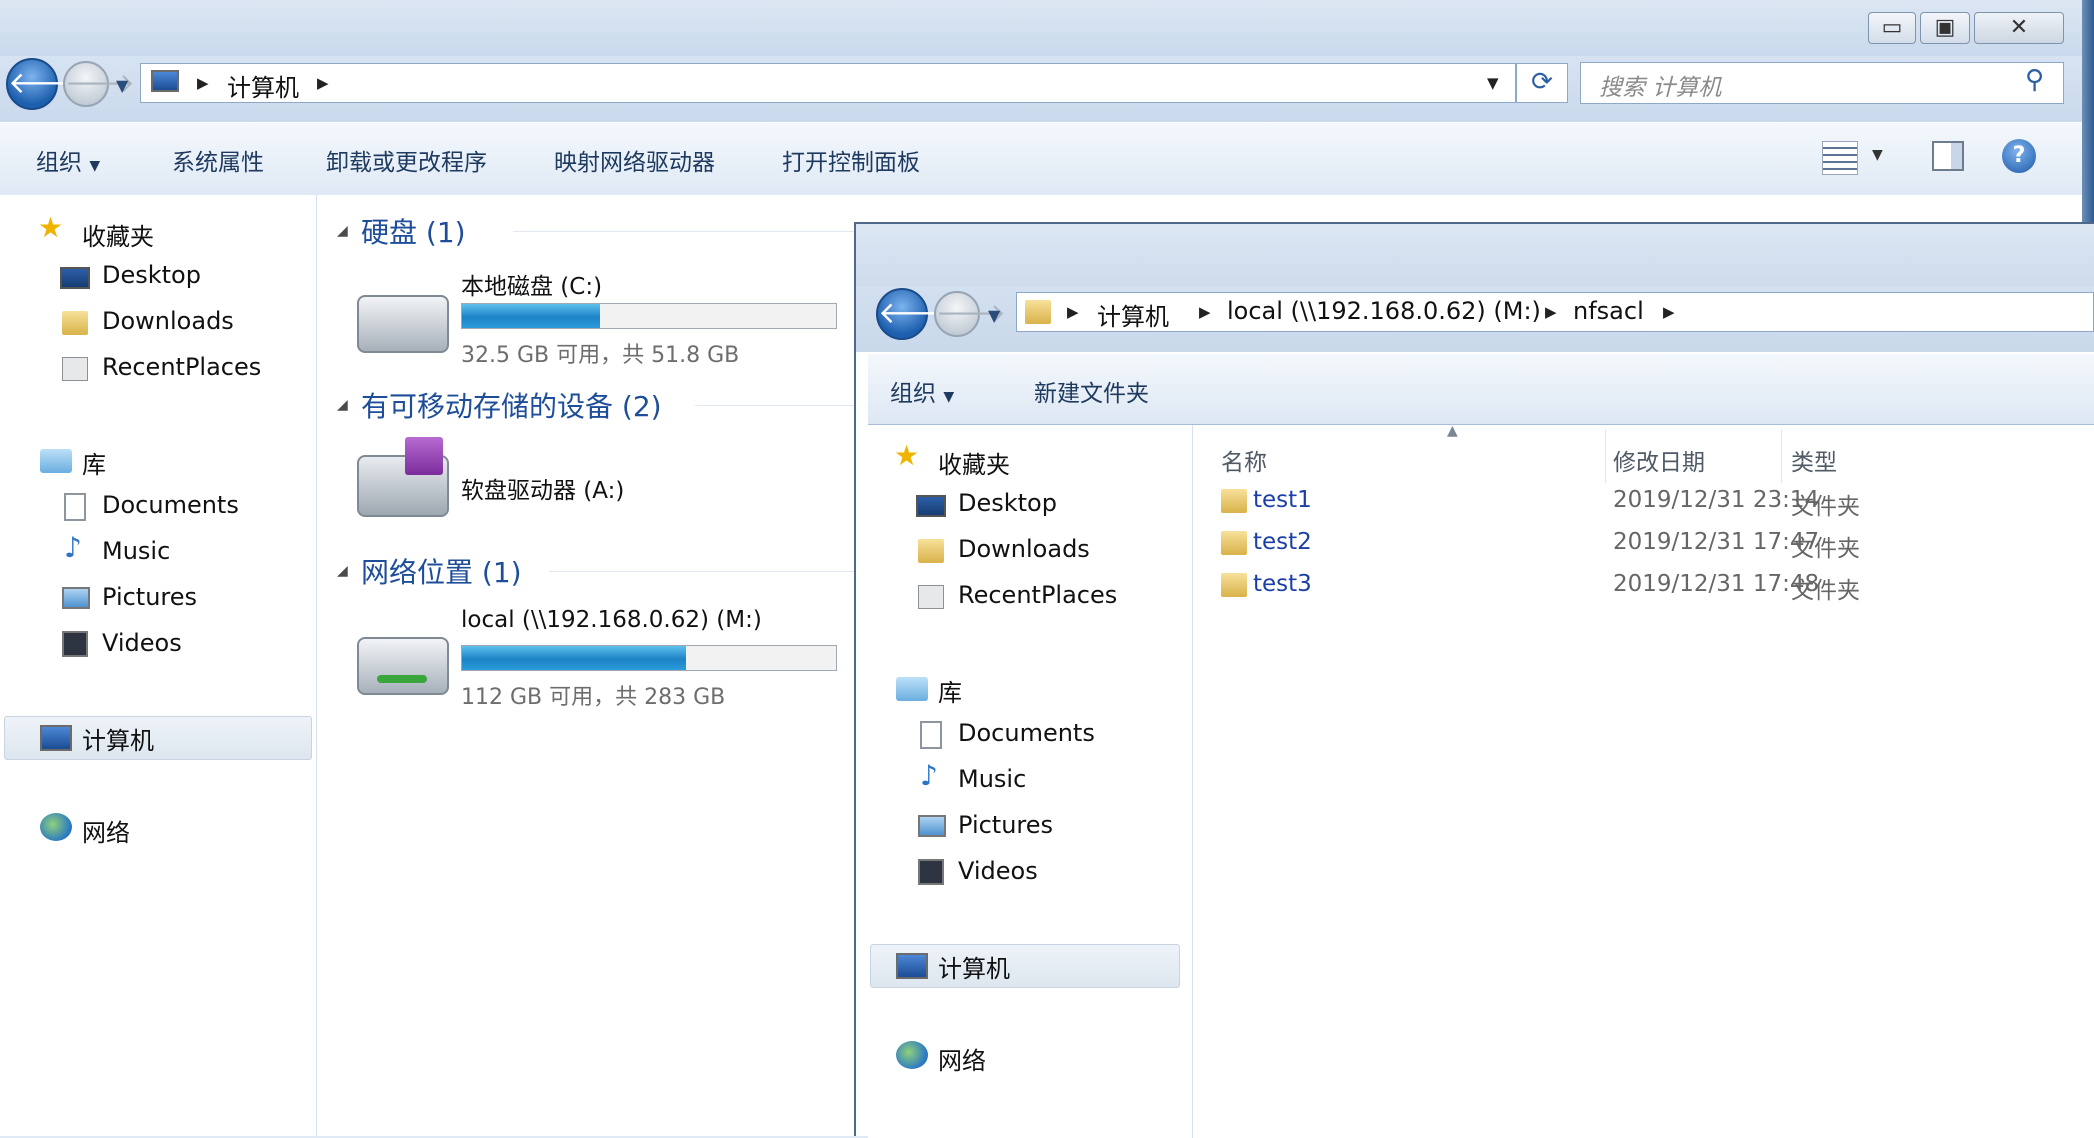 Image resolution: width=2094 pixels, height=1138 pixels. Describe the element at coordinates (441, 571) in the screenshot. I see `group-network-locations: 网络位置 (1)` at that location.